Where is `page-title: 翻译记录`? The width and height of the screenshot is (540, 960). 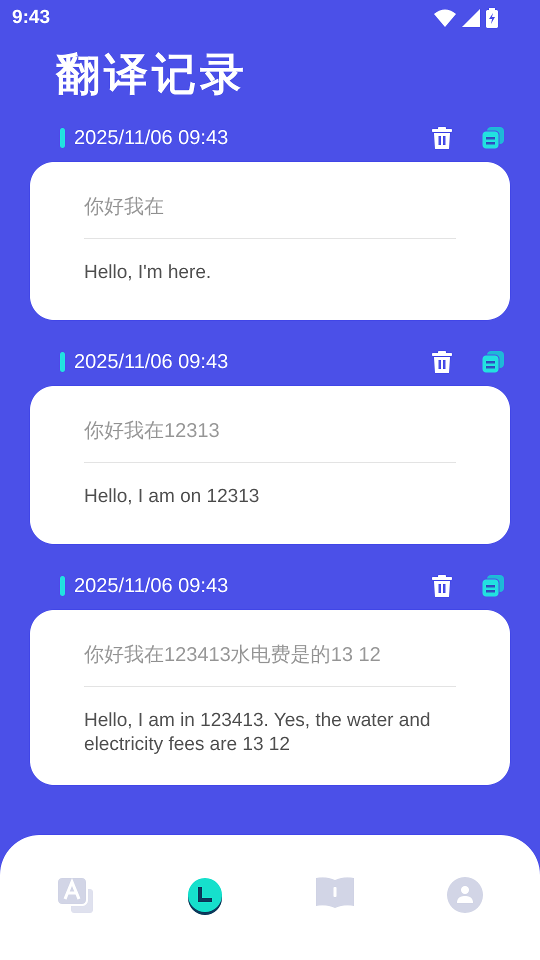 page-title: 翻译记录 is located at coordinates (151, 75).